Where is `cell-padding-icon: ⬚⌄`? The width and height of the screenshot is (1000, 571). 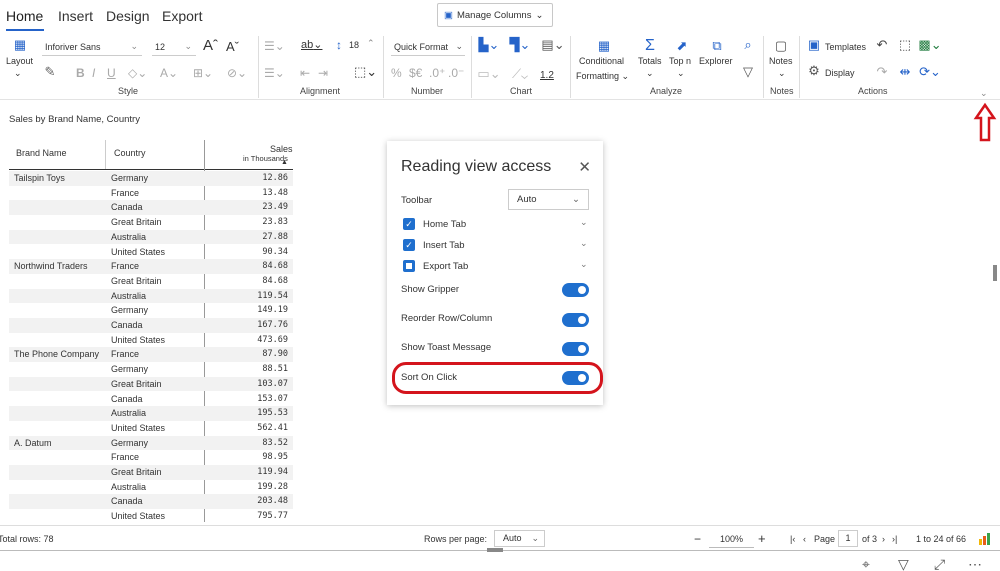 cell-padding-icon: ⬚⌄ is located at coordinates (365, 72).